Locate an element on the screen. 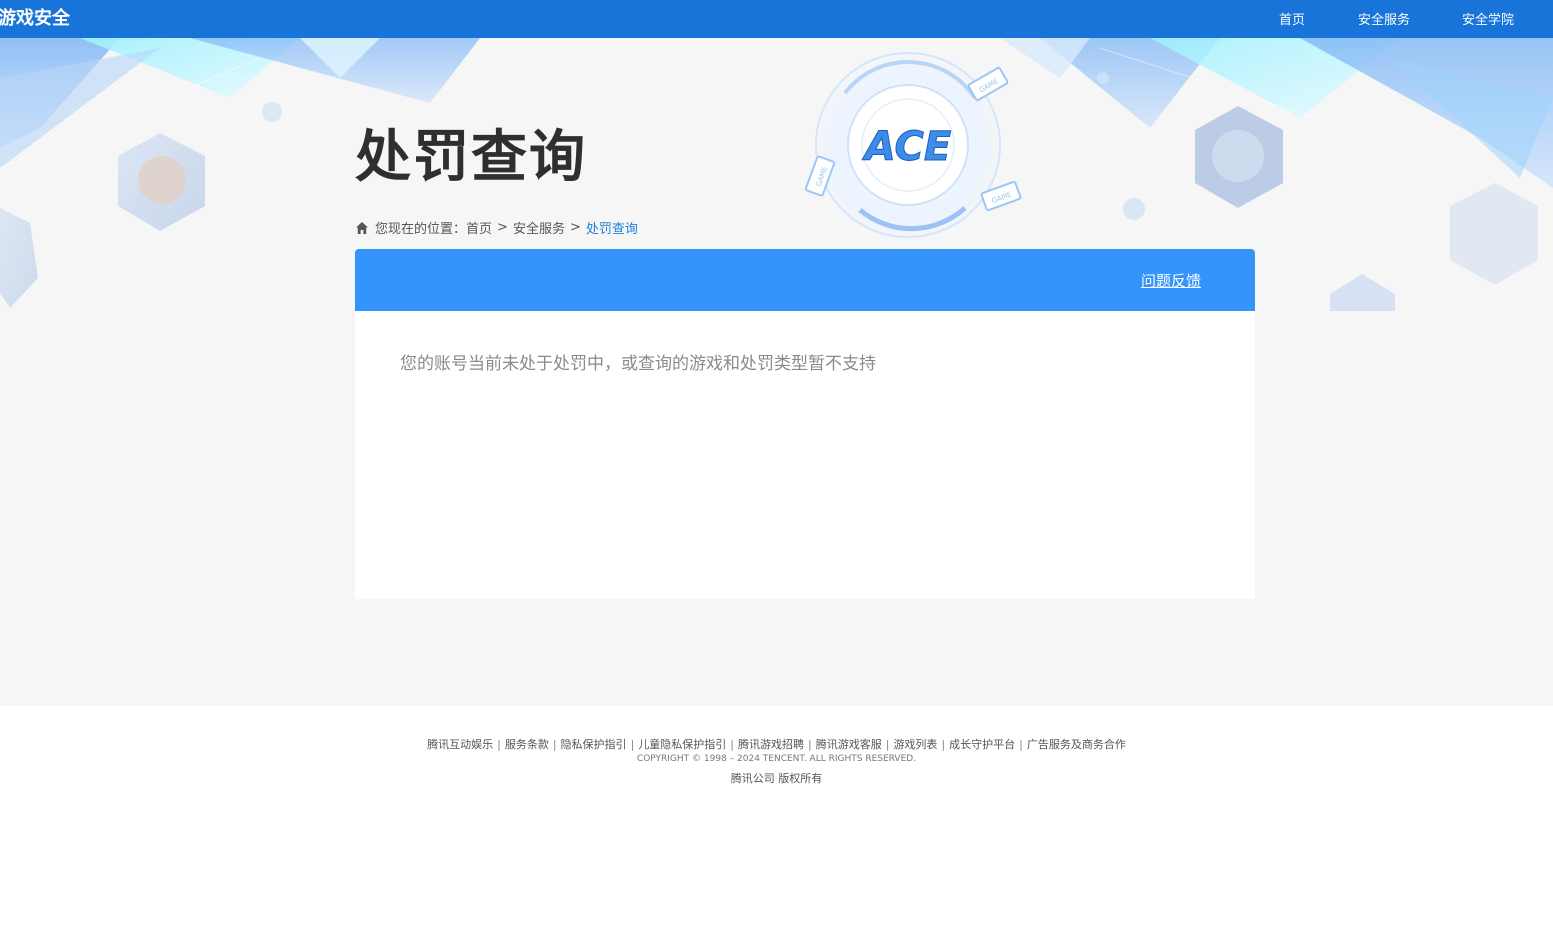 The width and height of the screenshot is (1553, 929). footer-link: 腾讯互动娱乐 is located at coordinates (460, 744).